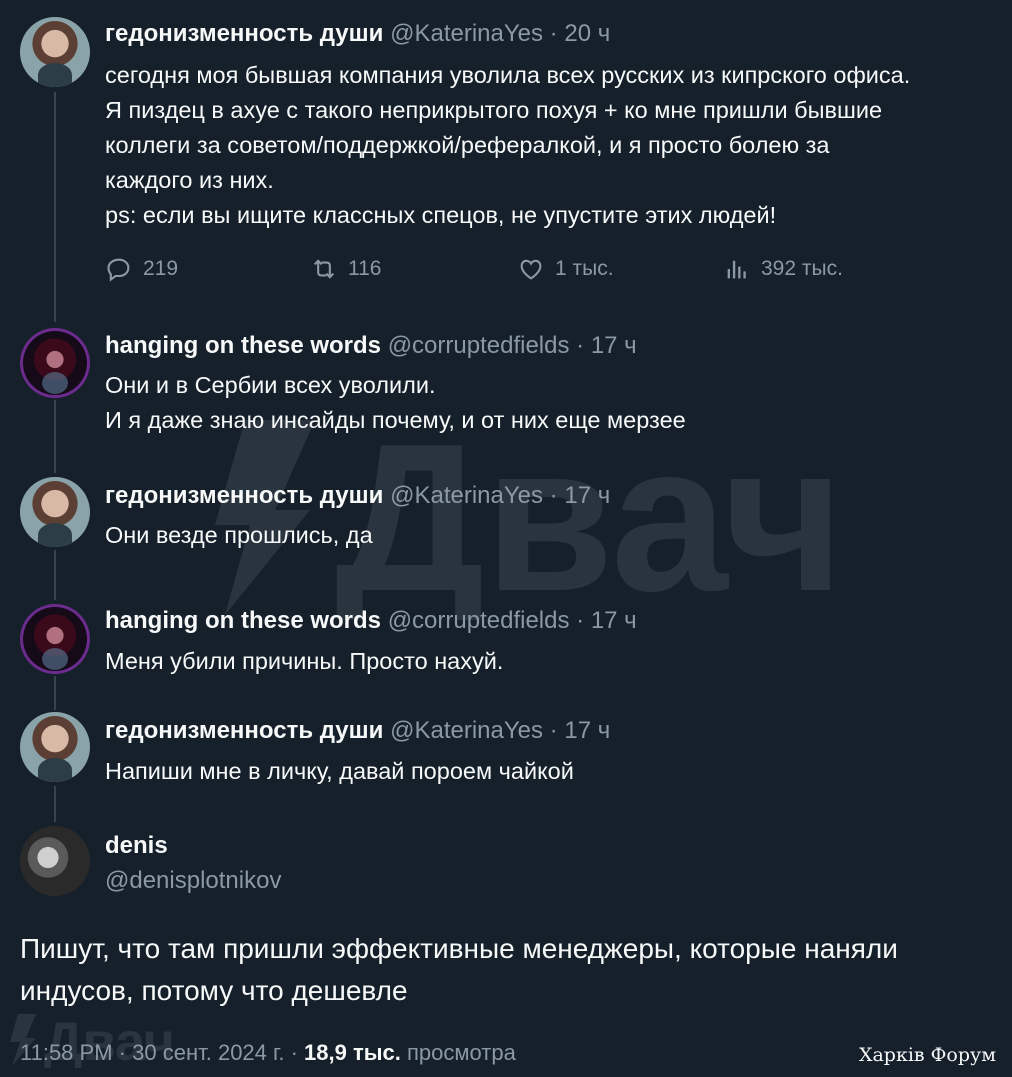 This screenshot has width=1012, height=1077. Describe the element at coordinates (208, 1052) in the screenshot. I see `tweet-date: 30 сент. 2024 г.` at that location.